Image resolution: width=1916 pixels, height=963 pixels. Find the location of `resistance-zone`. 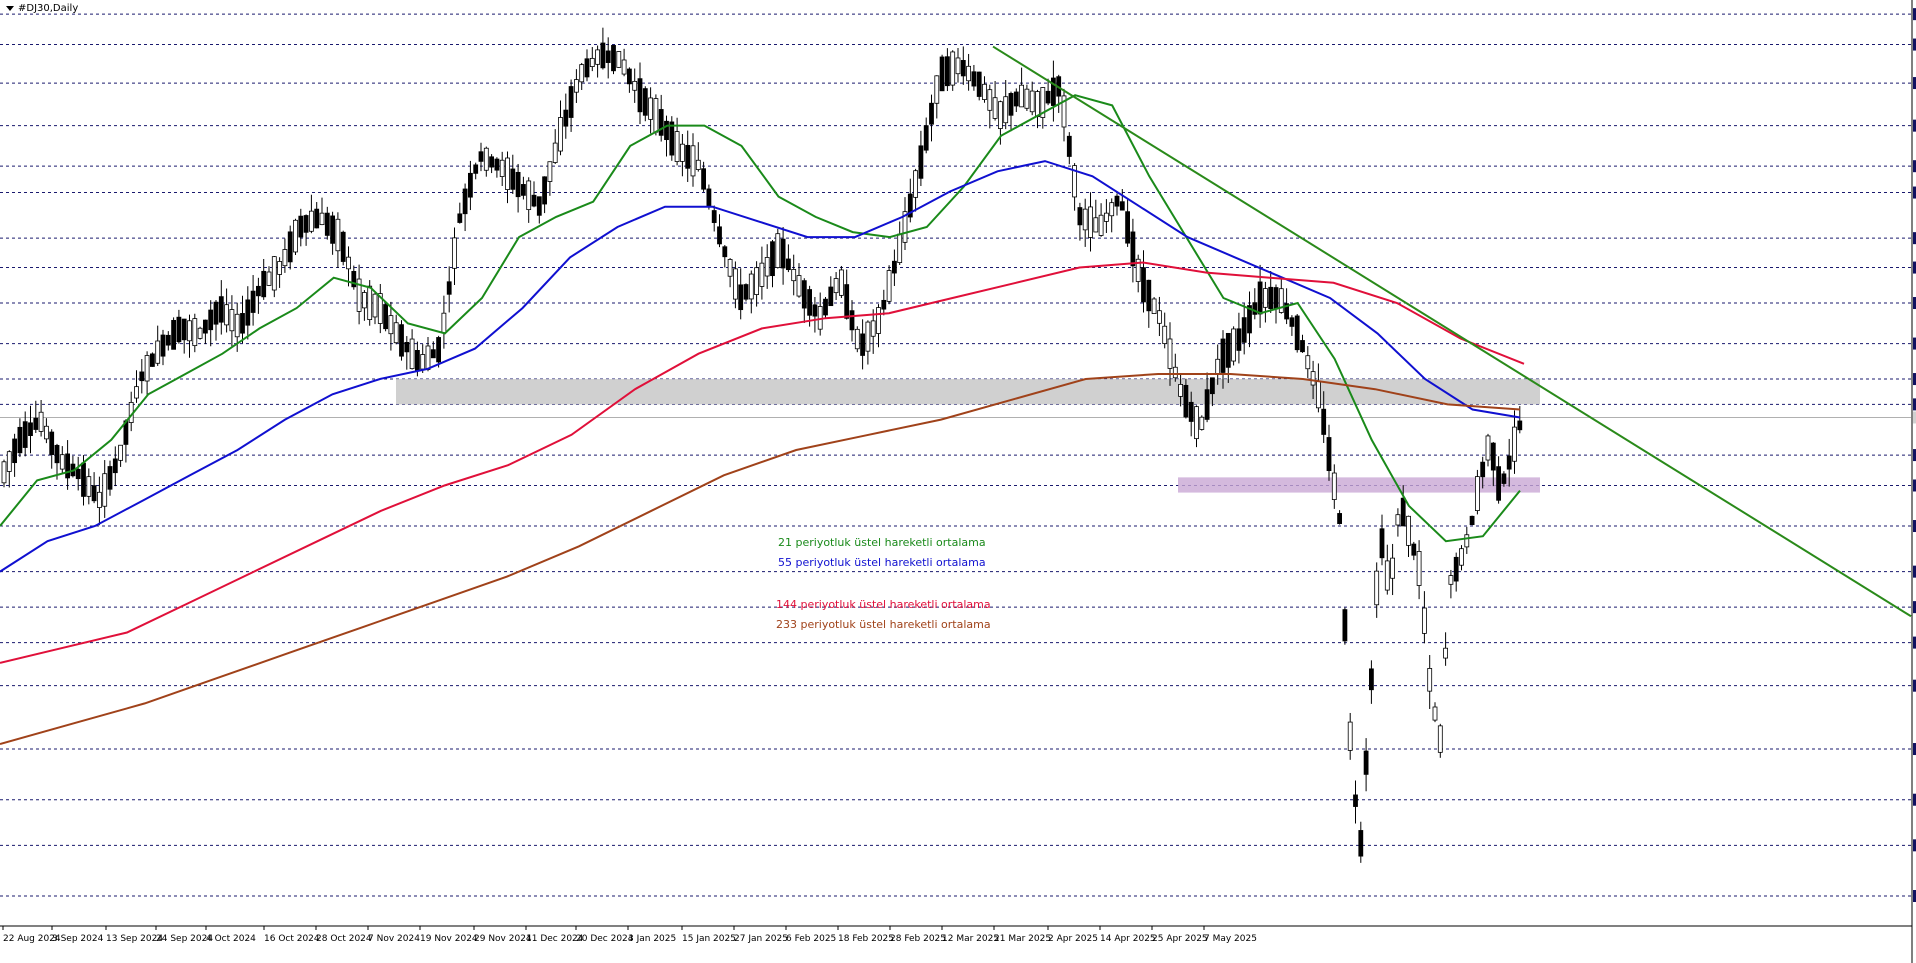

resistance-zone is located at coordinates (968, 392).